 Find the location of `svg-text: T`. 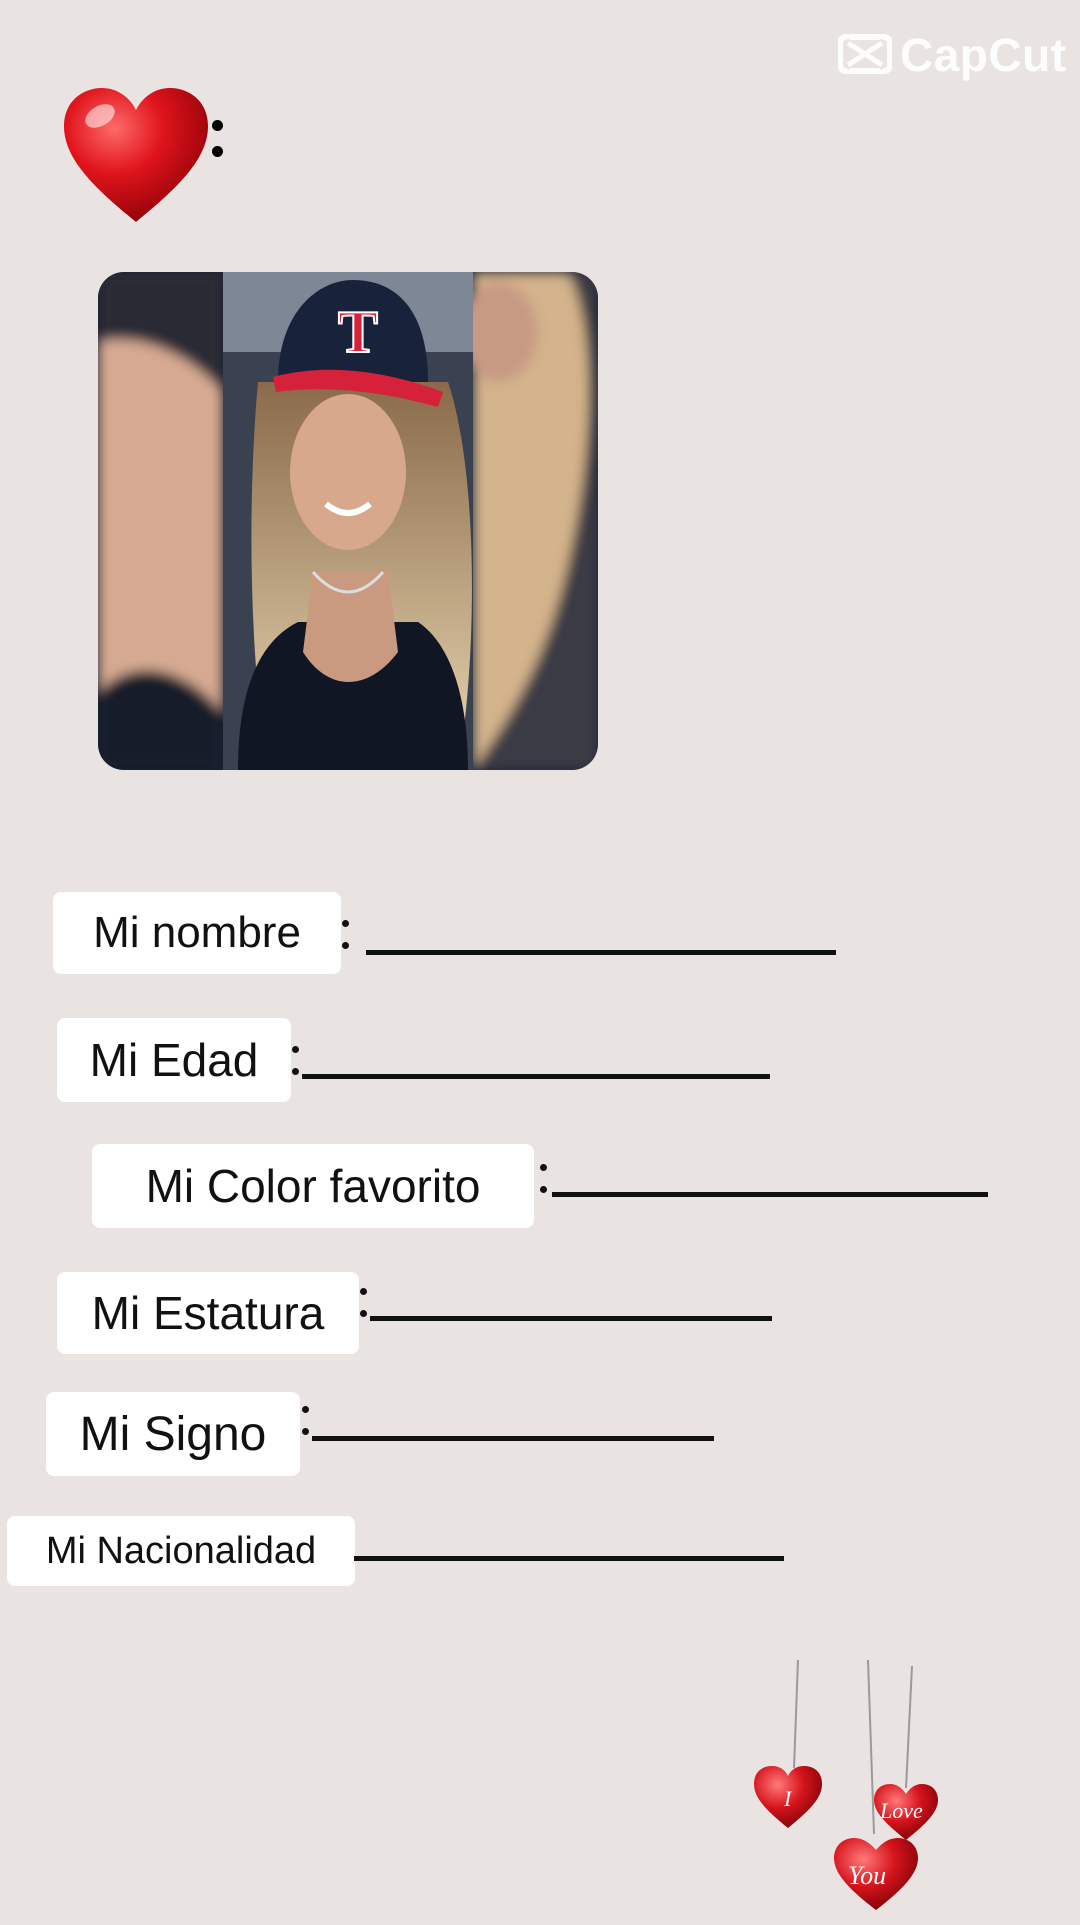

svg-text: T is located at coordinates (358, 332).